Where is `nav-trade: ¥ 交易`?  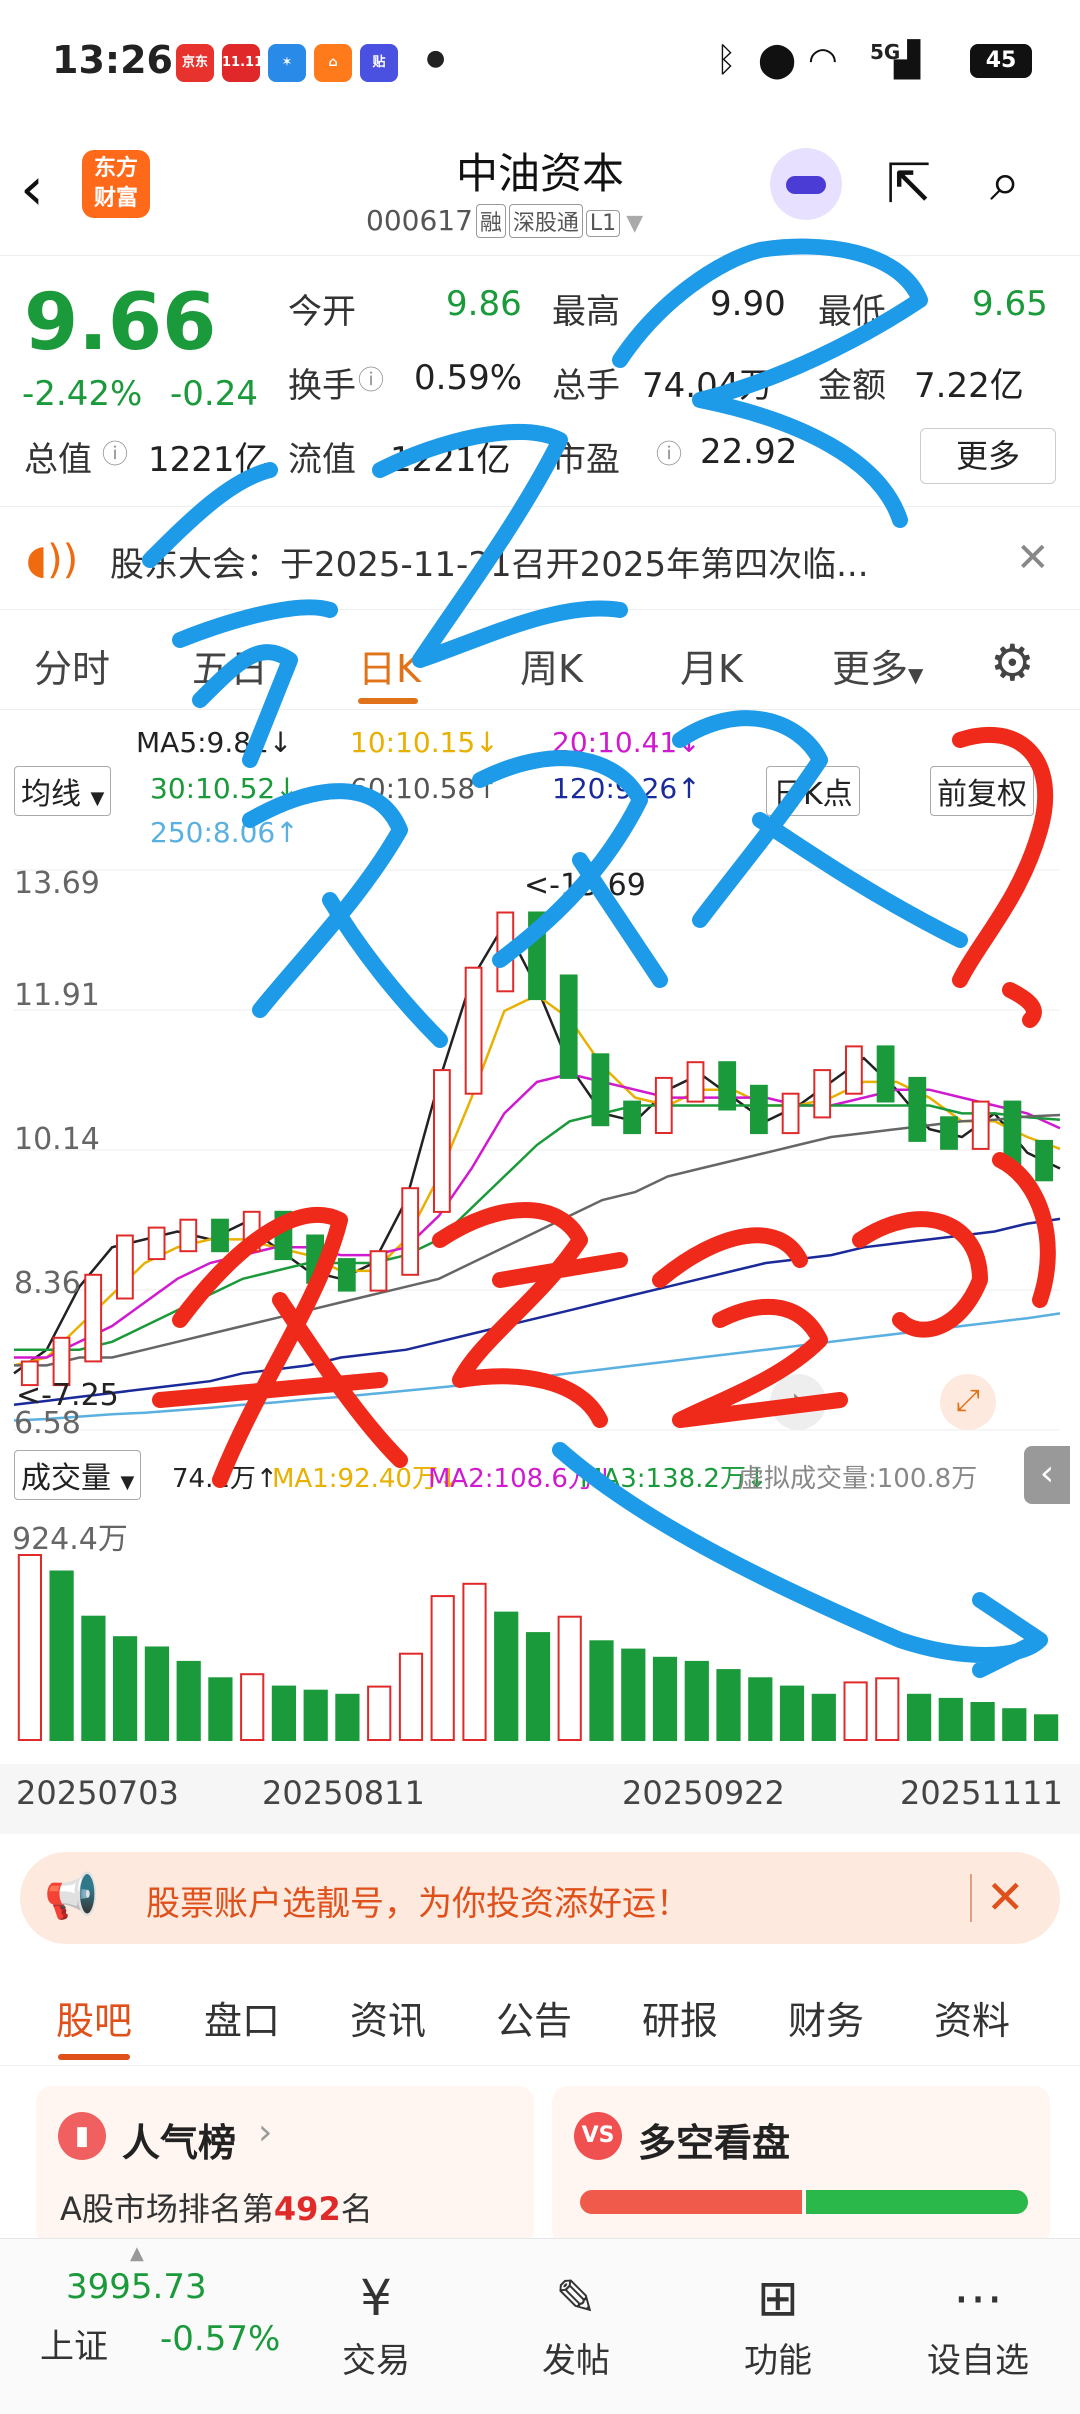
nav-trade: ¥ 交易 is located at coordinates (376, 2325).